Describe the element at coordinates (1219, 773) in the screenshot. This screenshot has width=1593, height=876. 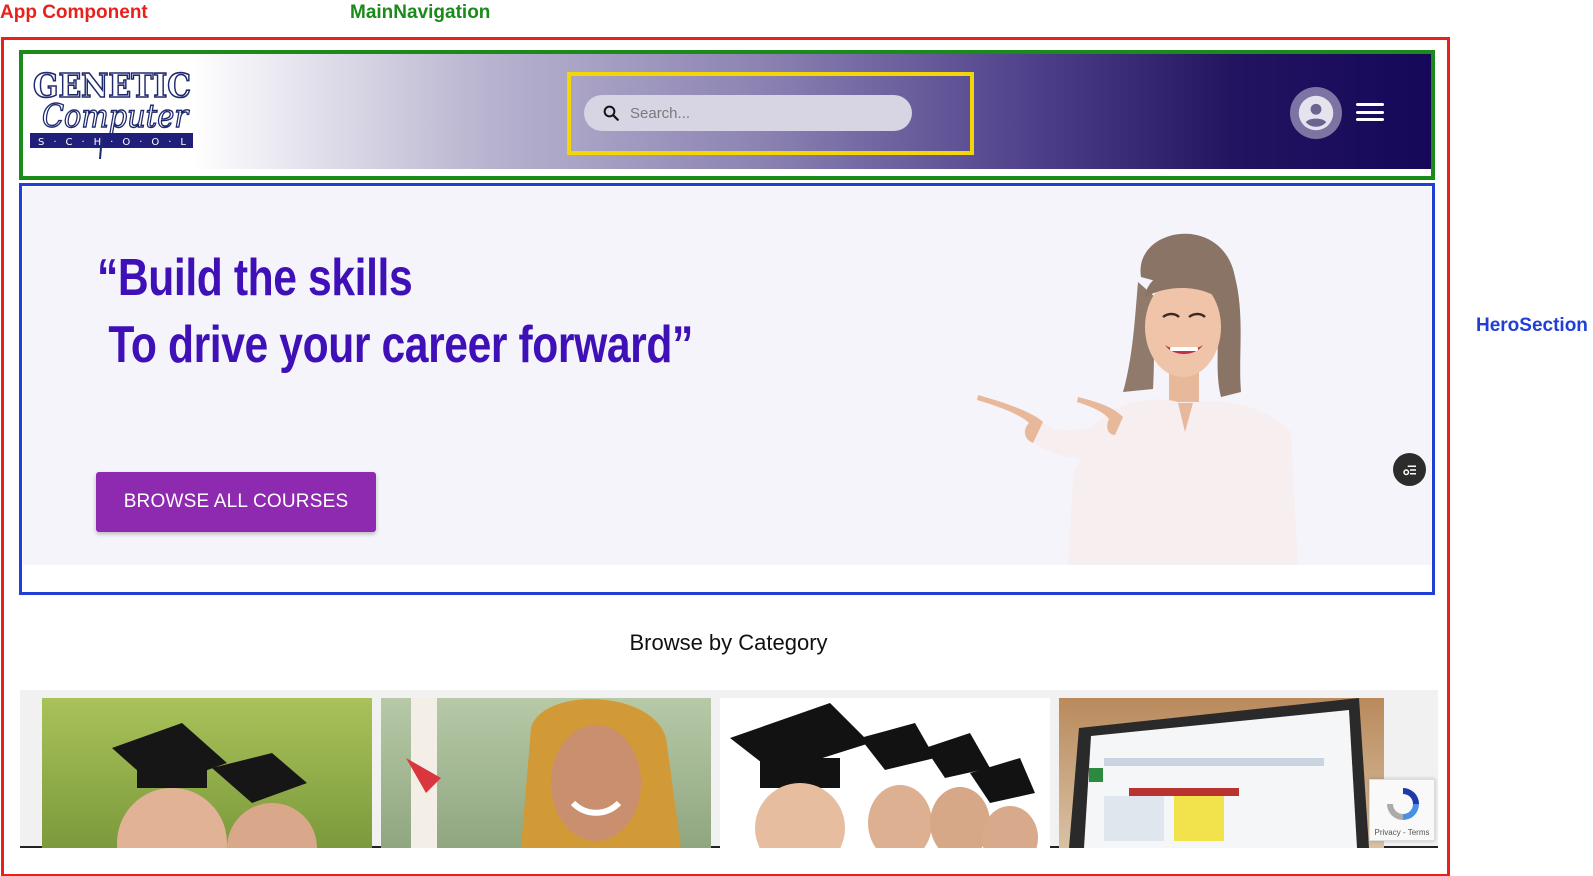
I see `laptop-spreadsheet-photo` at that location.